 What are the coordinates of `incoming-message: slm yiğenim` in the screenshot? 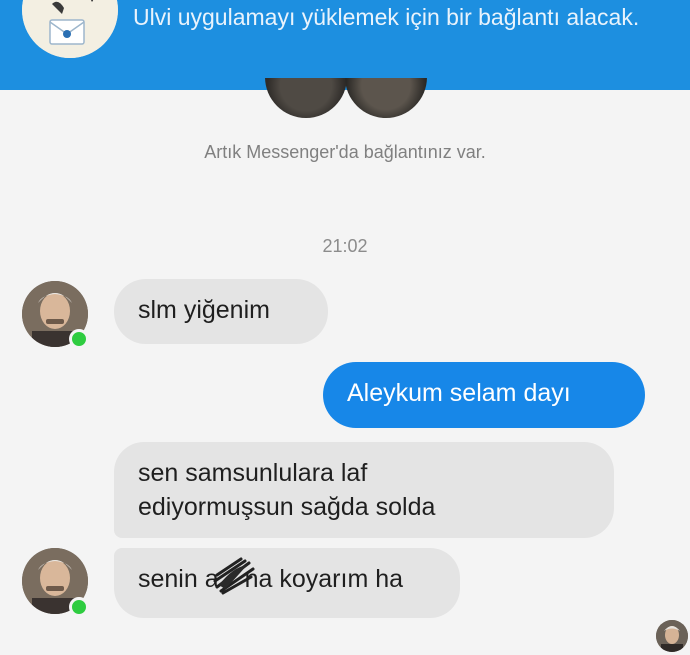 It's located at (221, 311).